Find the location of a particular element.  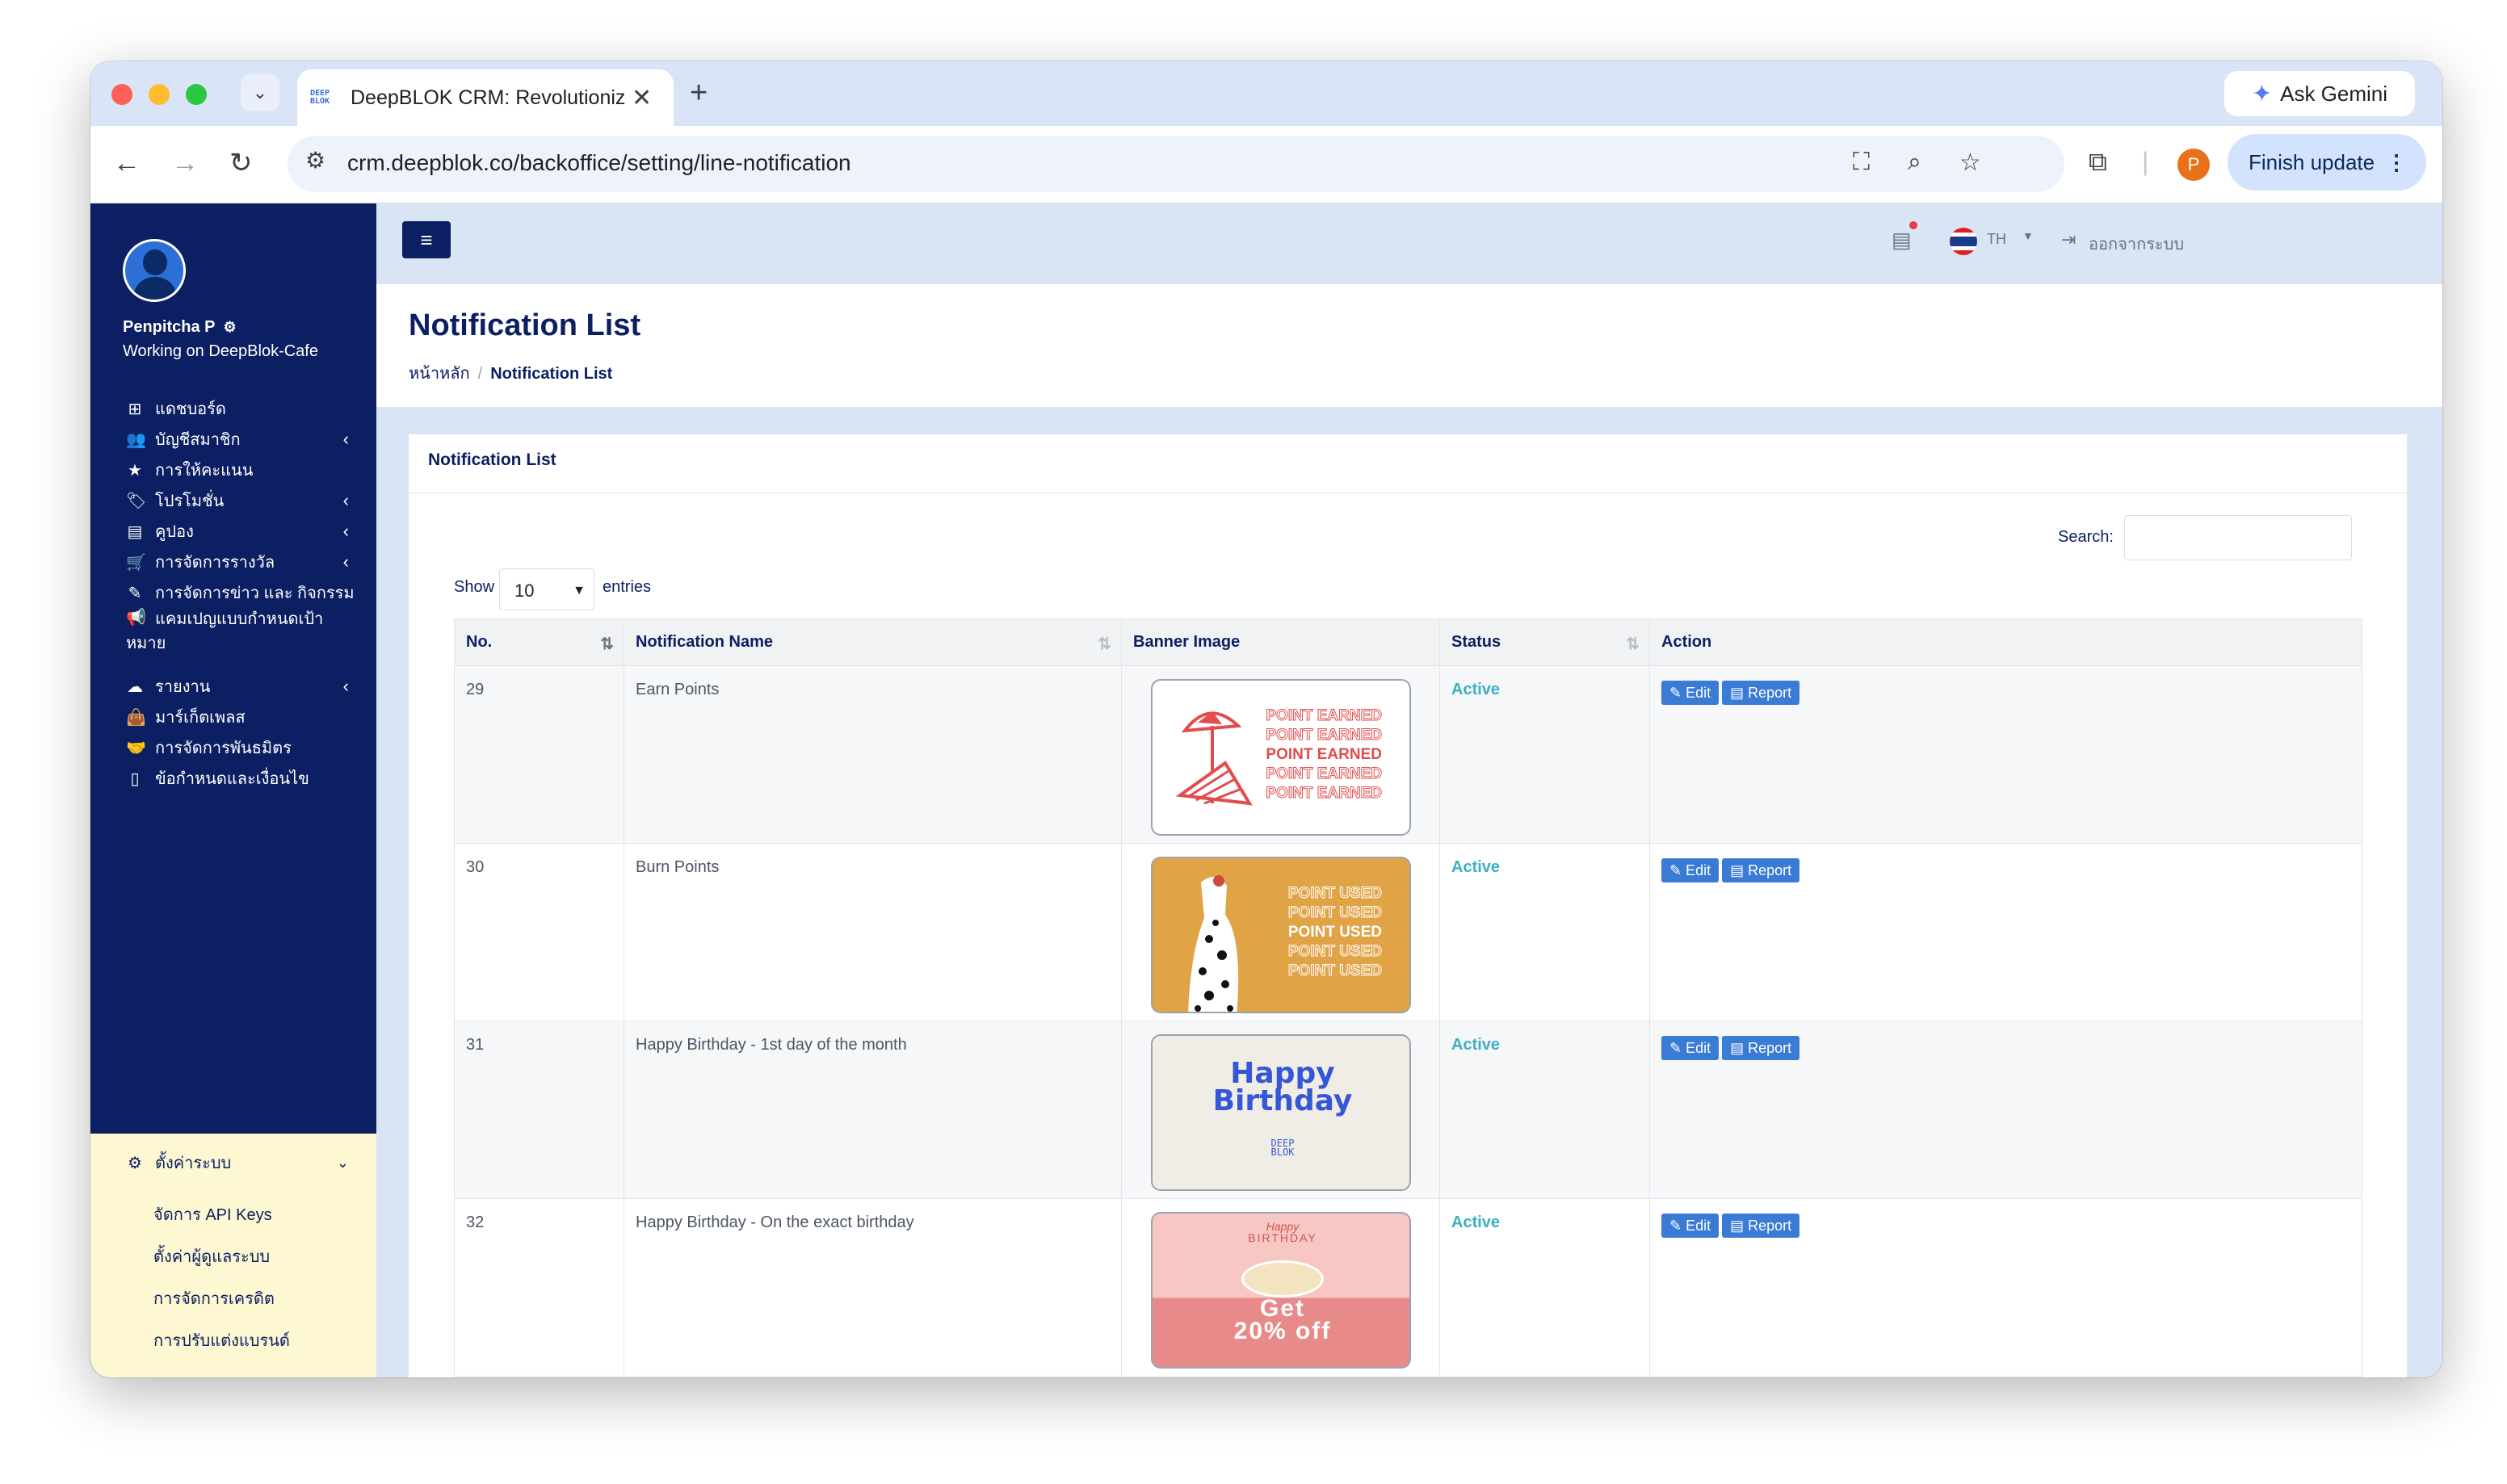

column-header-status: Status ⇅ is located at coordinates (1544, 642).